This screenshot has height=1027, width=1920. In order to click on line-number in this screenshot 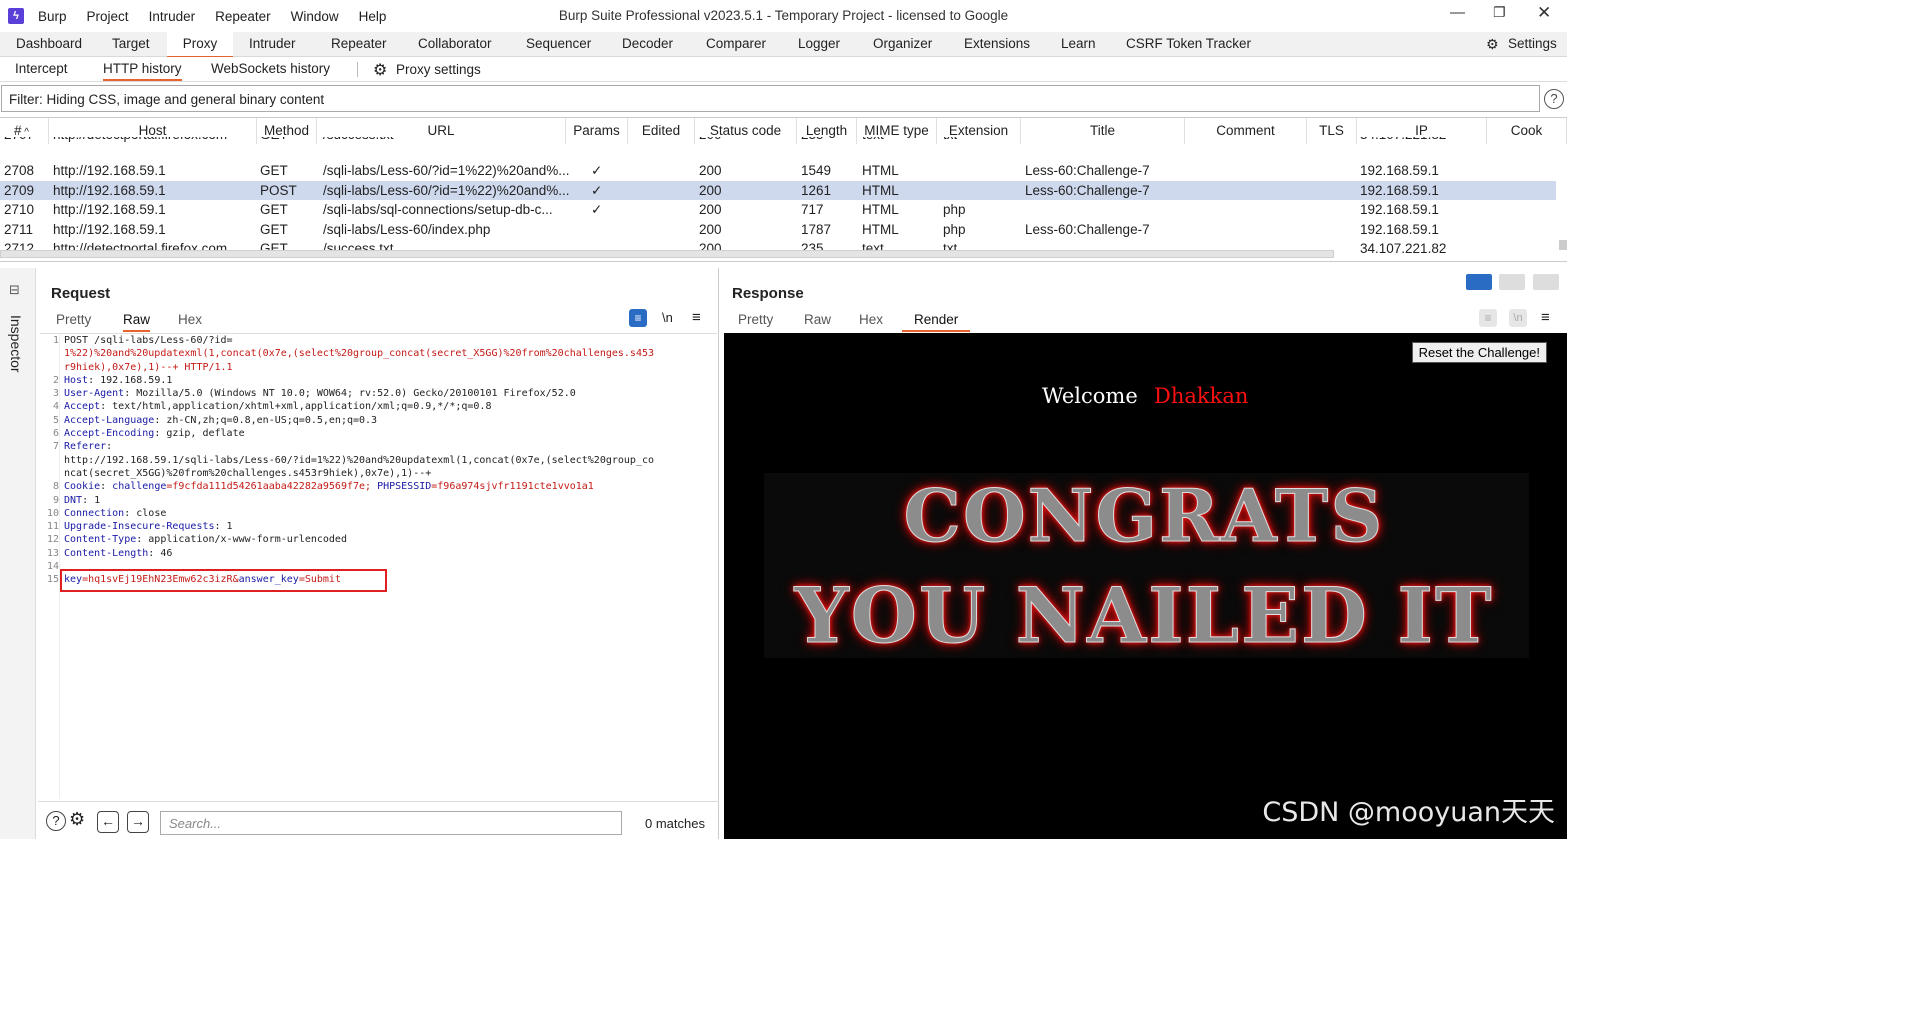, I will do `click(49, 367)`.